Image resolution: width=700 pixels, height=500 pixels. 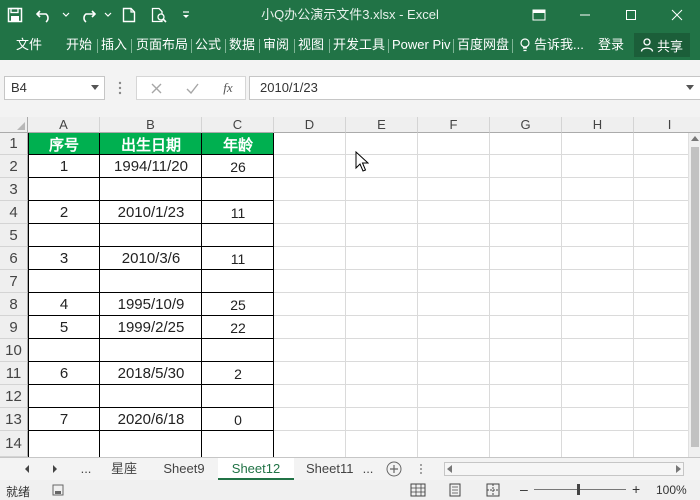 What do you see at coordinates (598, 125) in the screenshot?
I see `column-header-h: H` at bounding box center [598, 125].